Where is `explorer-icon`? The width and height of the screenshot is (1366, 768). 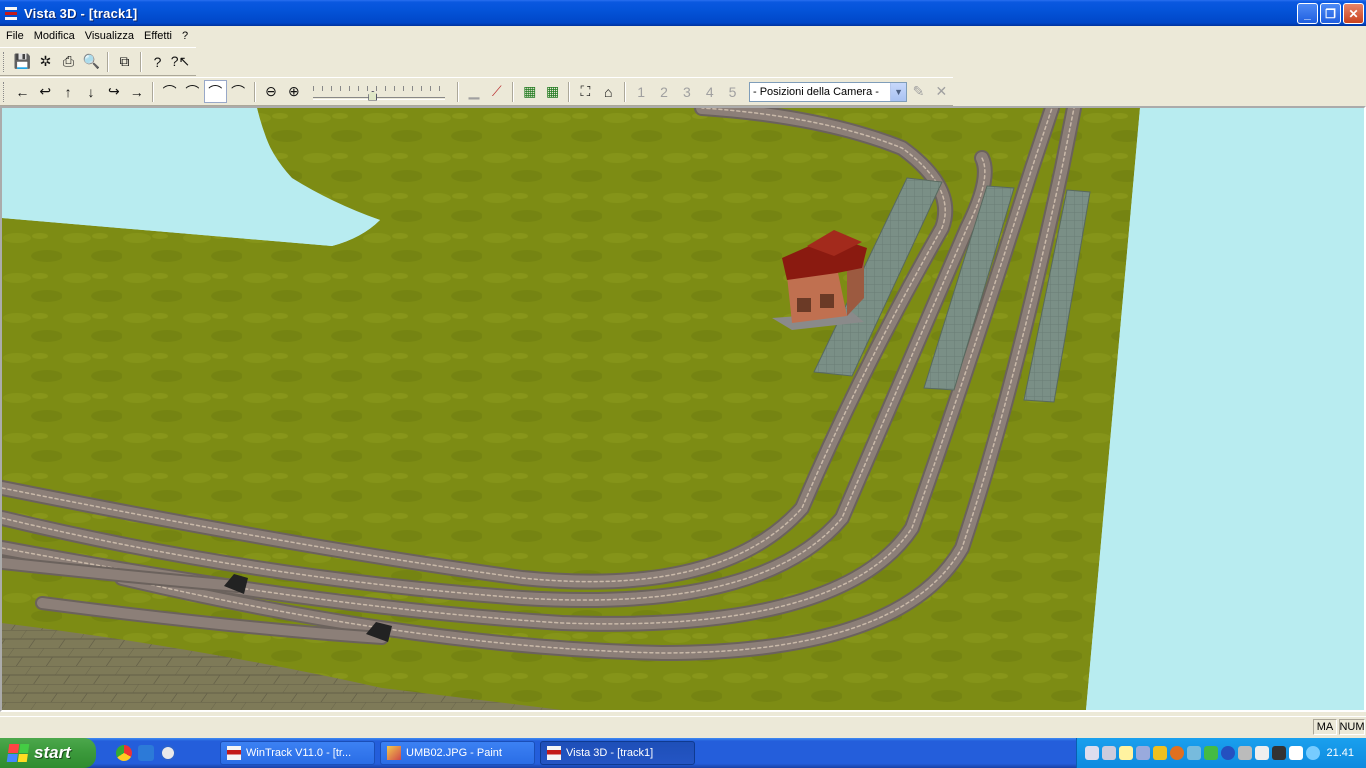 explorer-icon is located at coordinates (146, 753).